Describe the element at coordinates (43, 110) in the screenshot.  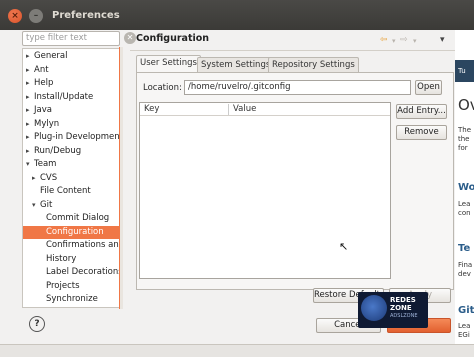
I see `tree-item-label: Java` at that location.